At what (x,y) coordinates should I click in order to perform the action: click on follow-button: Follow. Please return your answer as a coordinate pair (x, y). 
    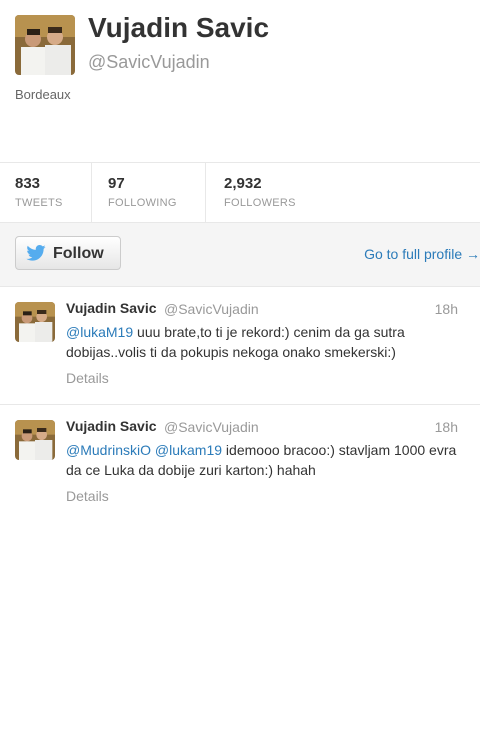
    Looking at the image, I should click on (68, 253).